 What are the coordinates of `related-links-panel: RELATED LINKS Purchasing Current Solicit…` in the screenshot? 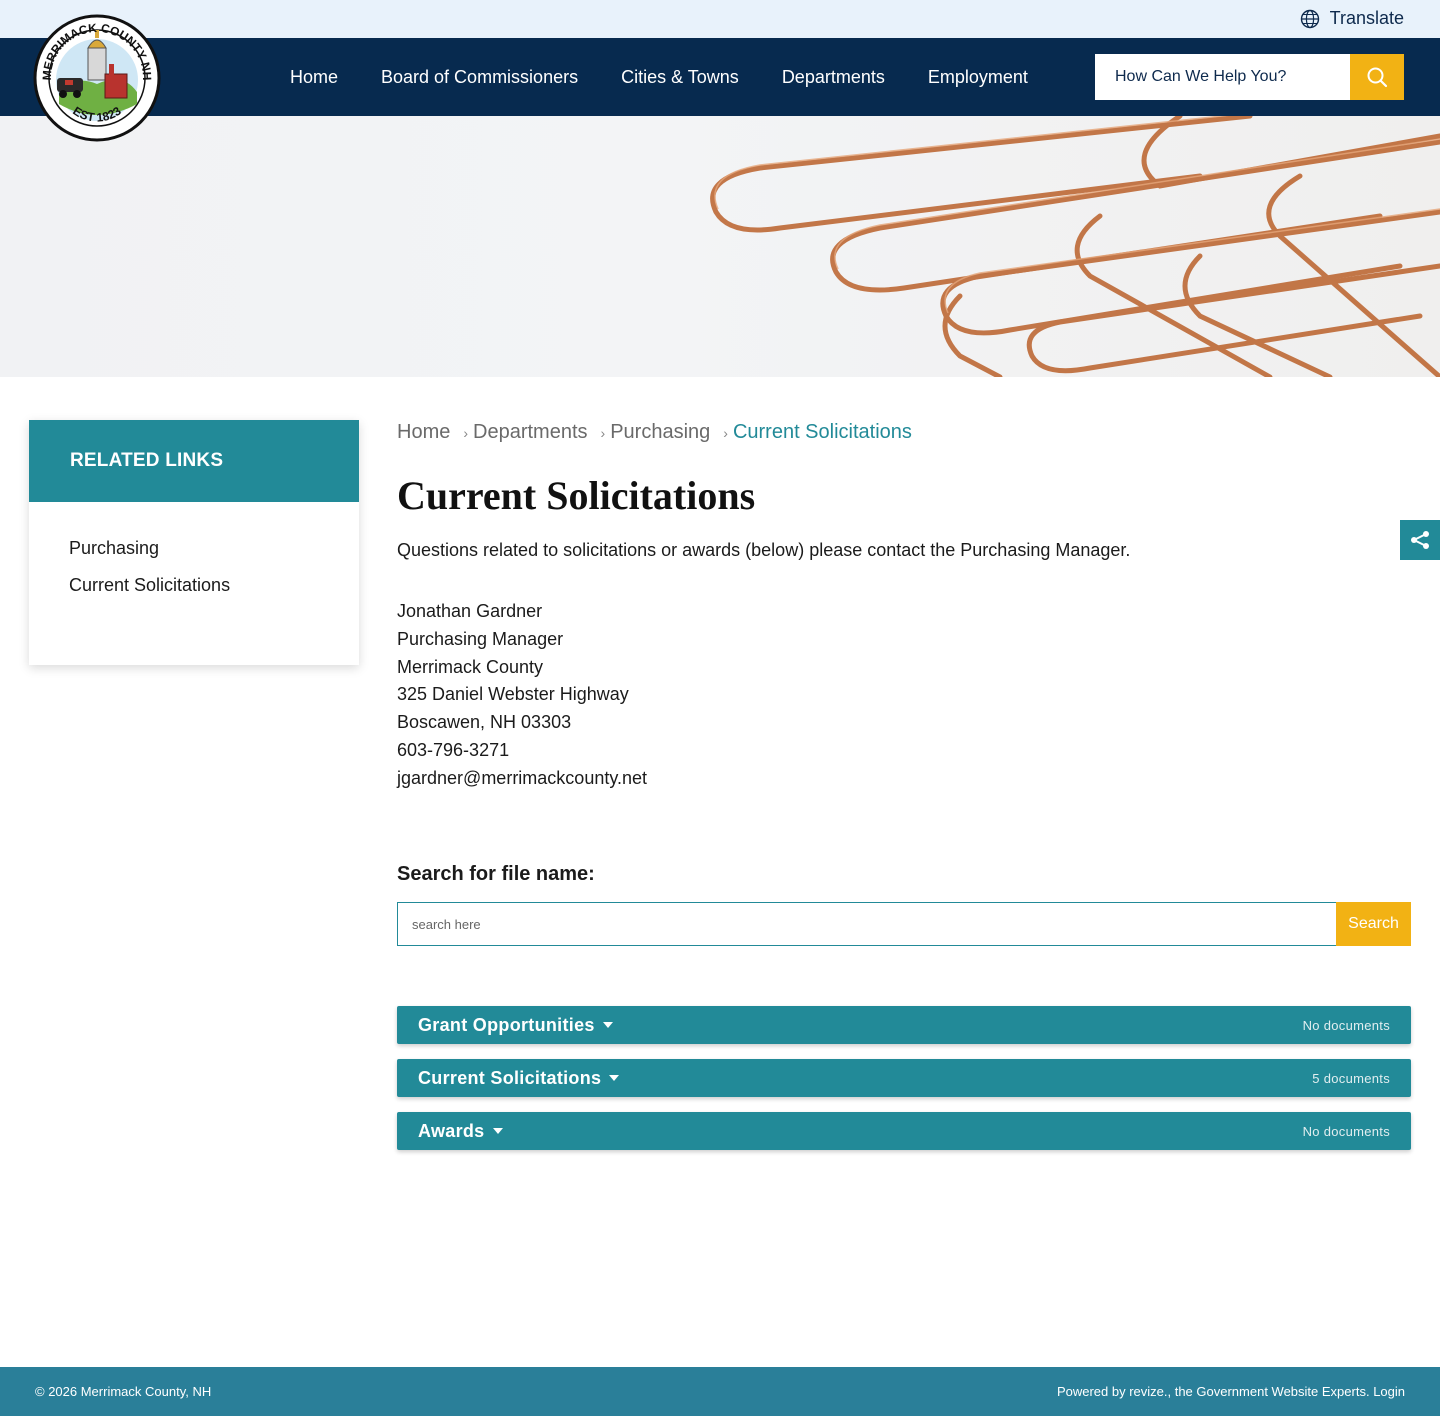 It's located at (194, 542).